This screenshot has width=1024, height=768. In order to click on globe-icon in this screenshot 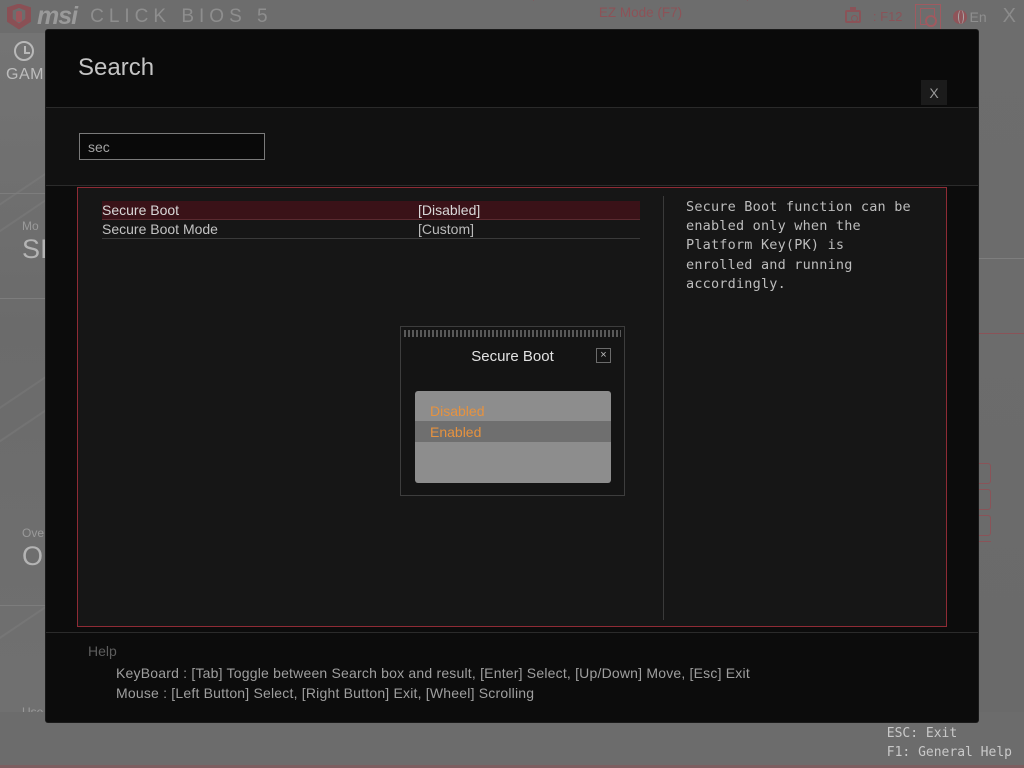, I will do `click(959, 16)`.